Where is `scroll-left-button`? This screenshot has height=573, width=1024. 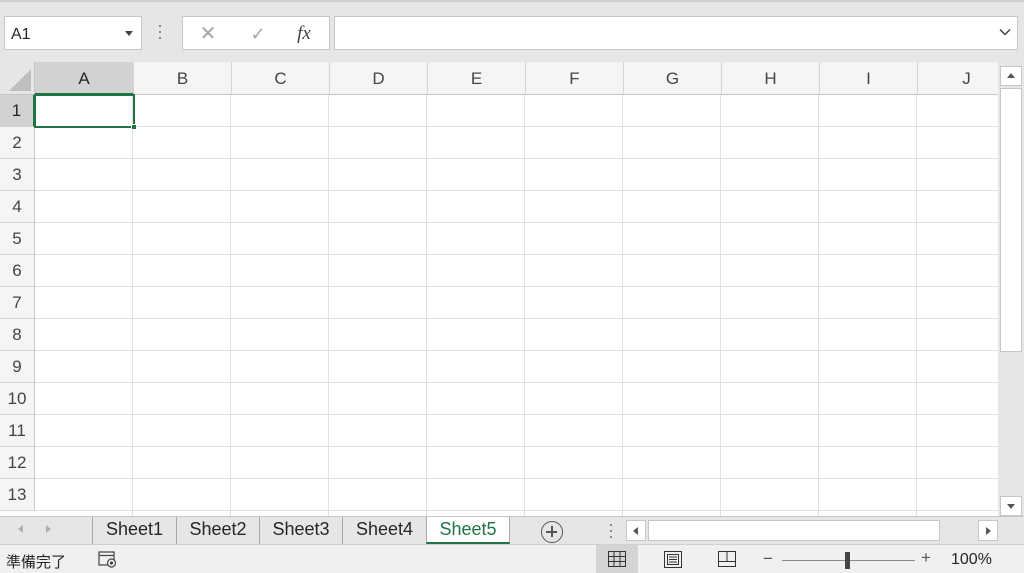
scroll-left-button is located at coordinates (636, 530).